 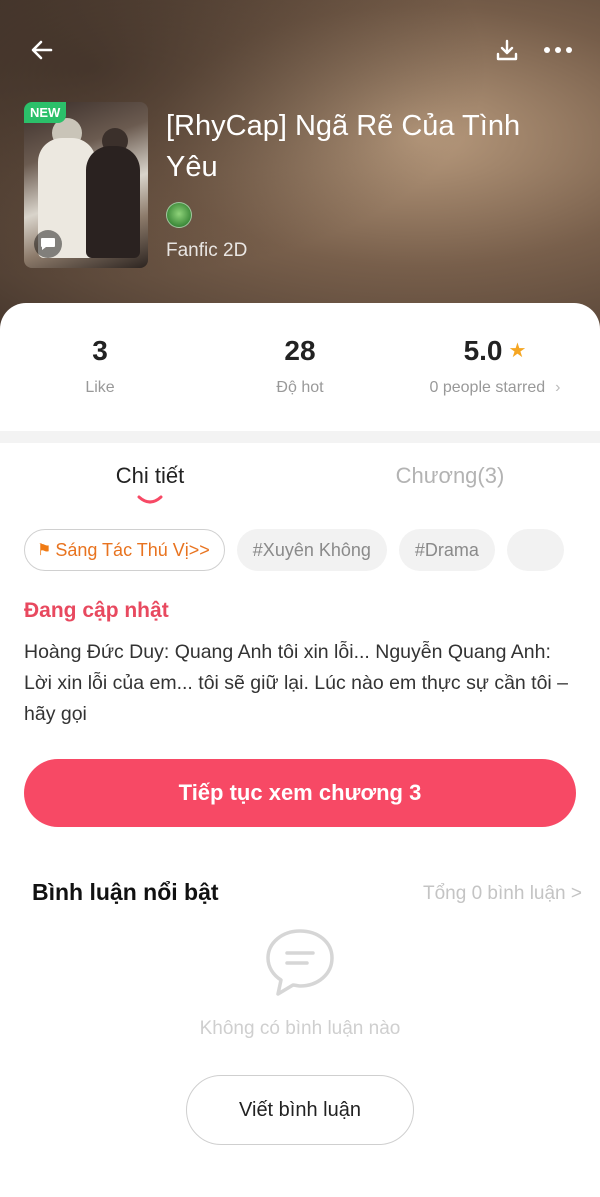 I want to click on chat-bubble-icon, so click(x=48, y=244).